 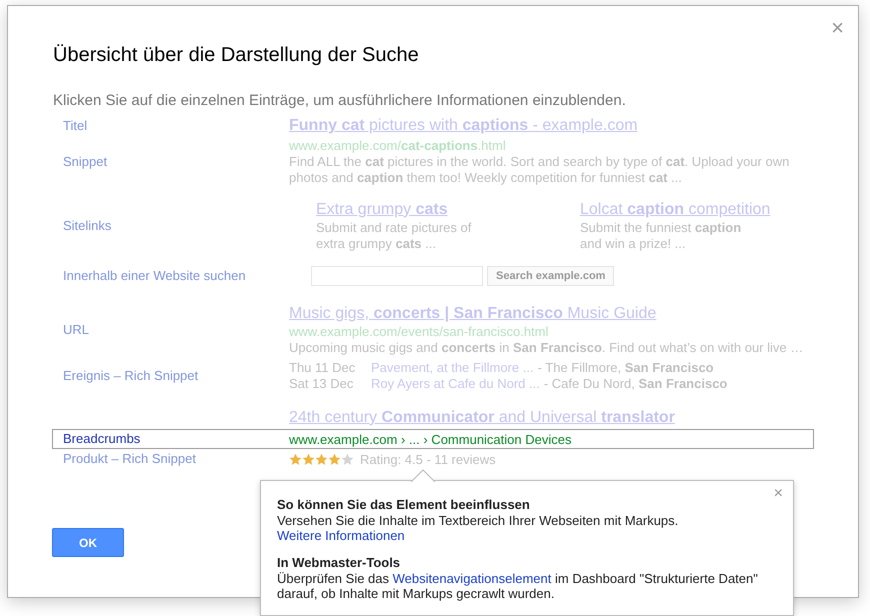 What do you see at coordinates (236, 55) in the screenshot?
I see `dialog-title: Übersicht über die Darstellung der Suche` at bounding box center [236, 55].